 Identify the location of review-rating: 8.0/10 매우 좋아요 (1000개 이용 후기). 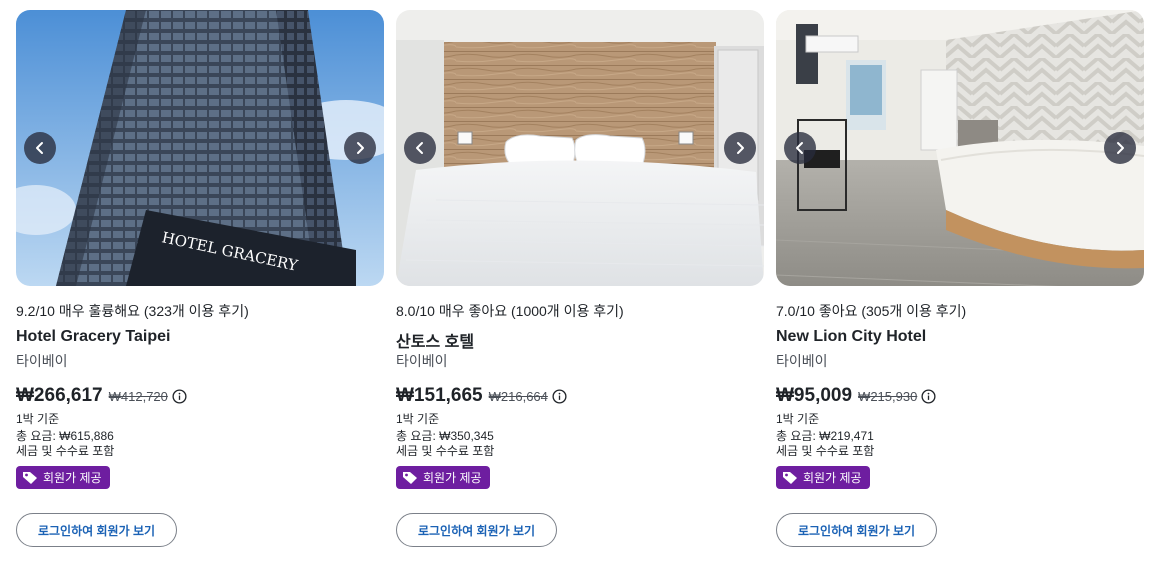
(510, 311).